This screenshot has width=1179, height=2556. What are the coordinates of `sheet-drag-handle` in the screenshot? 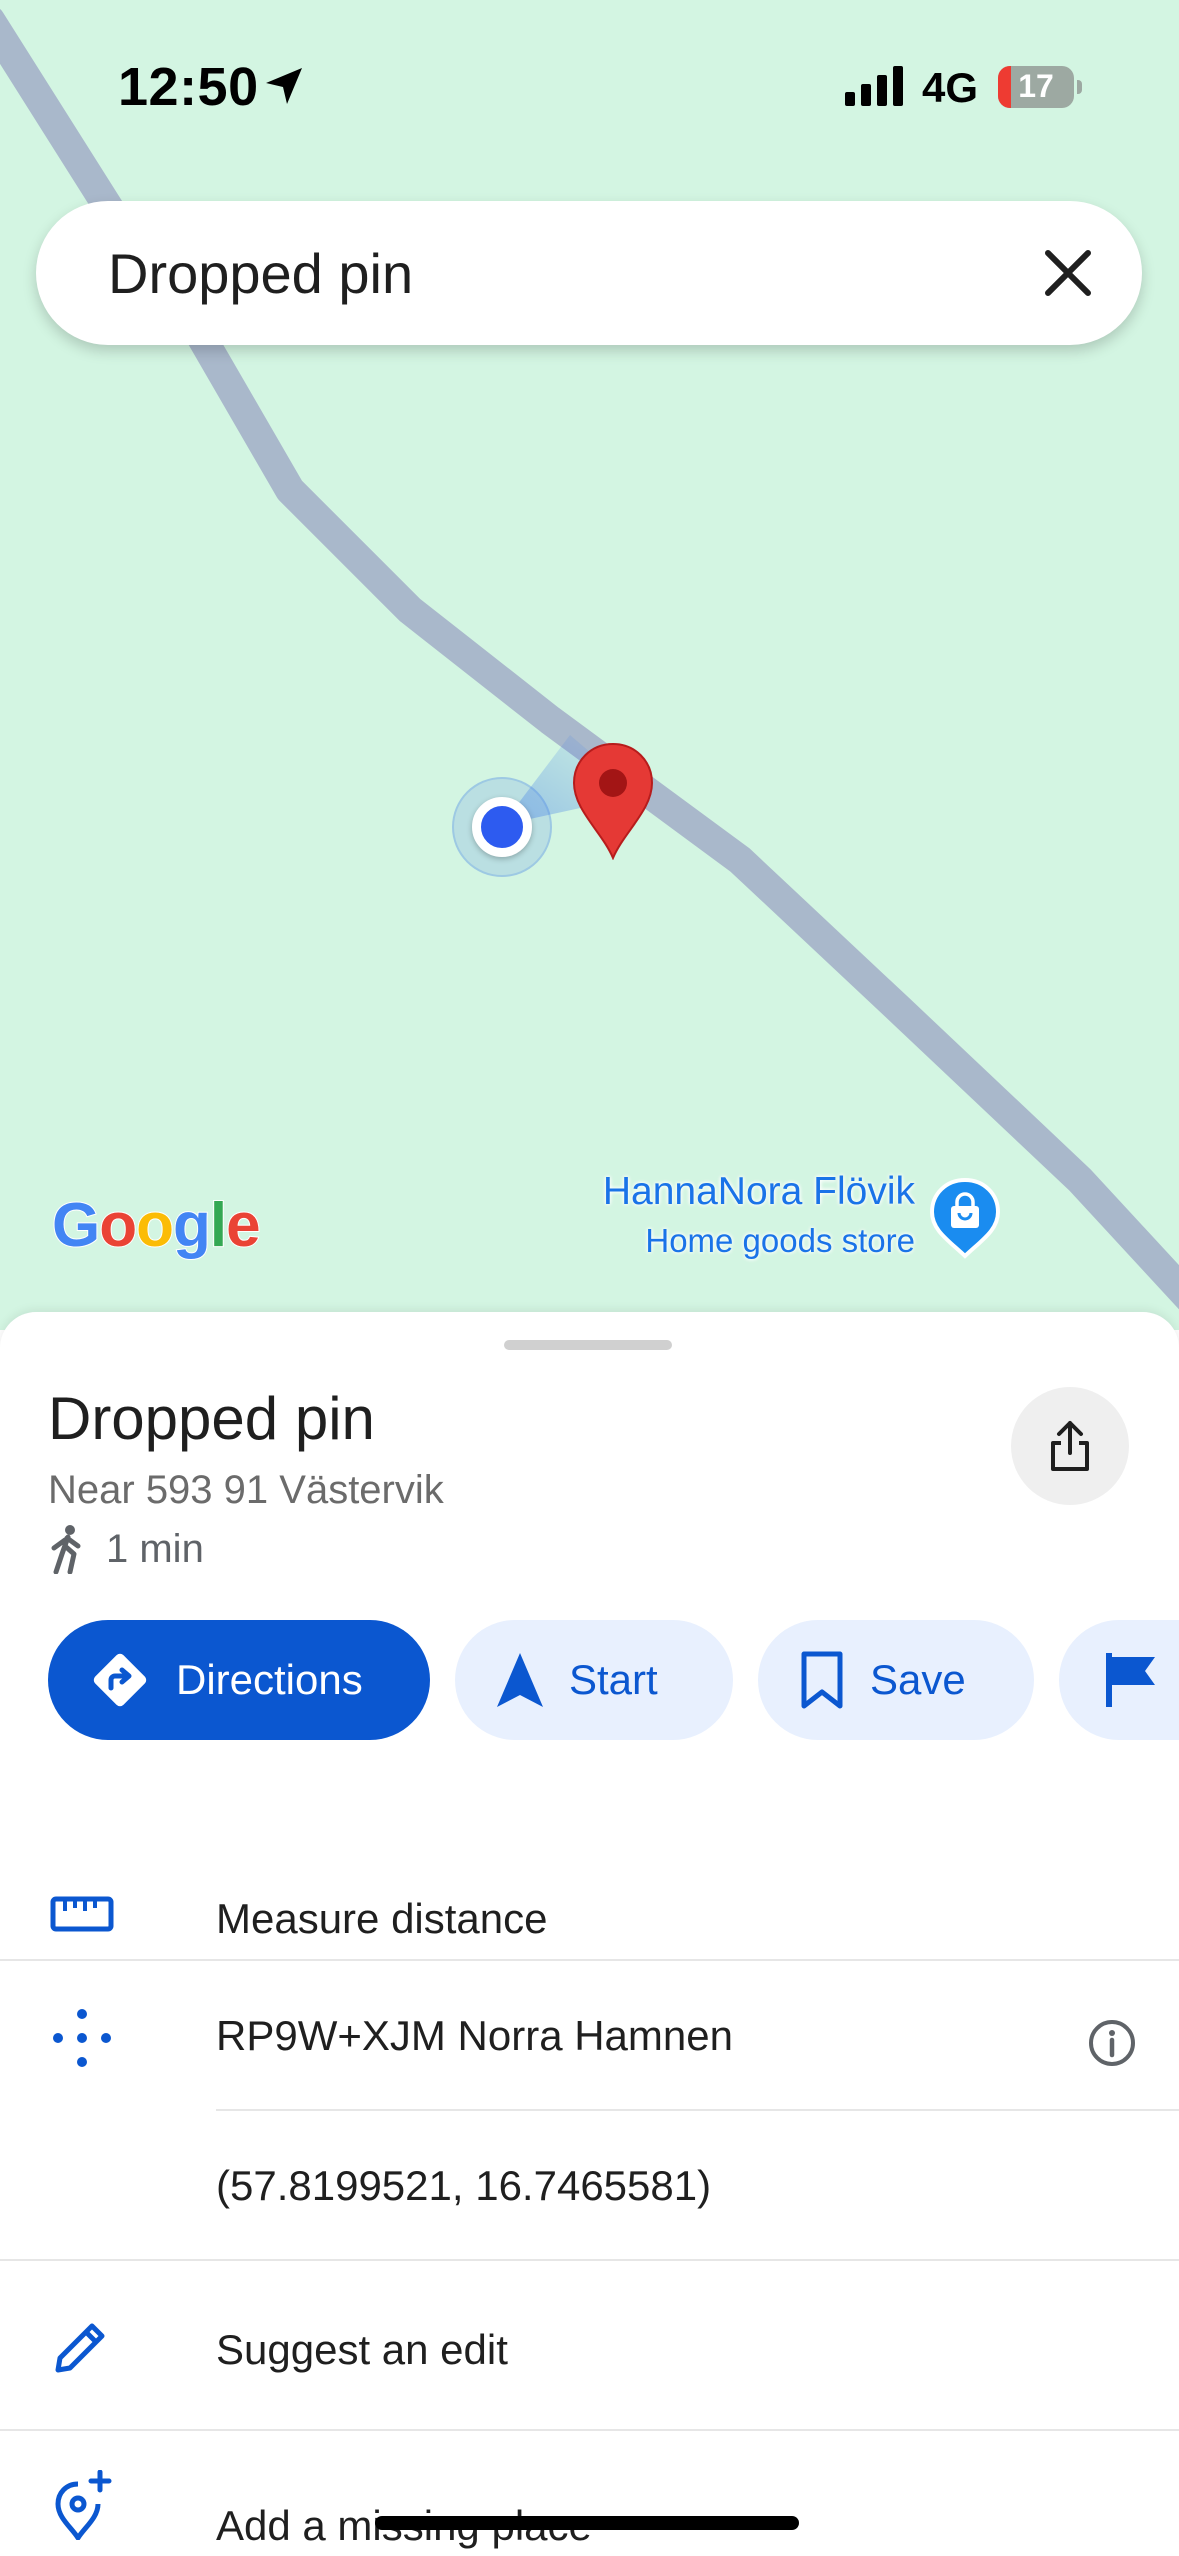 It's located at (588, 1345).